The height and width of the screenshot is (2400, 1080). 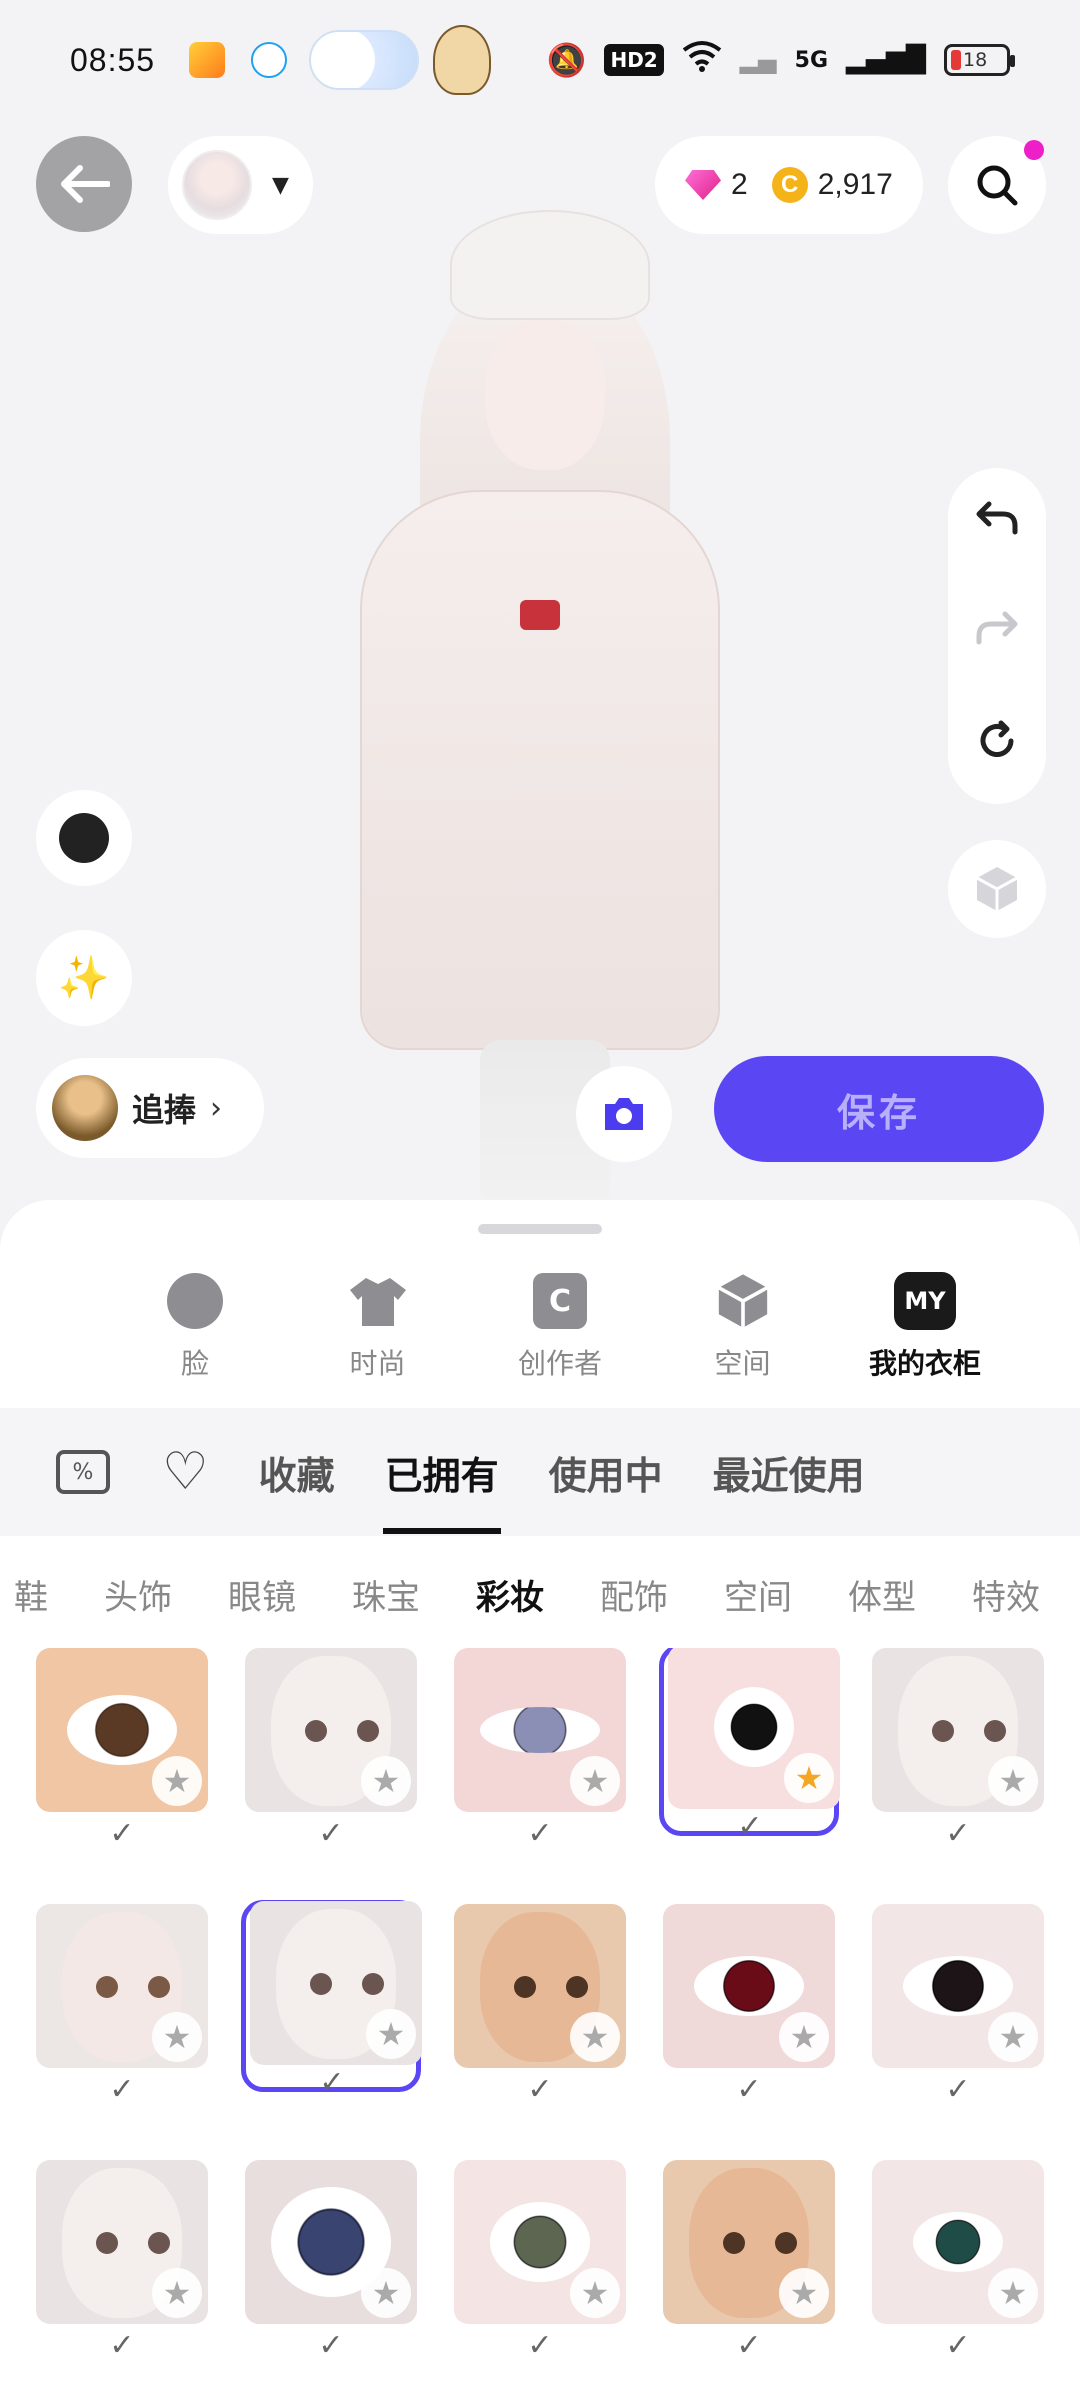 I want to click on character-bow, so click(x=540, y=615).